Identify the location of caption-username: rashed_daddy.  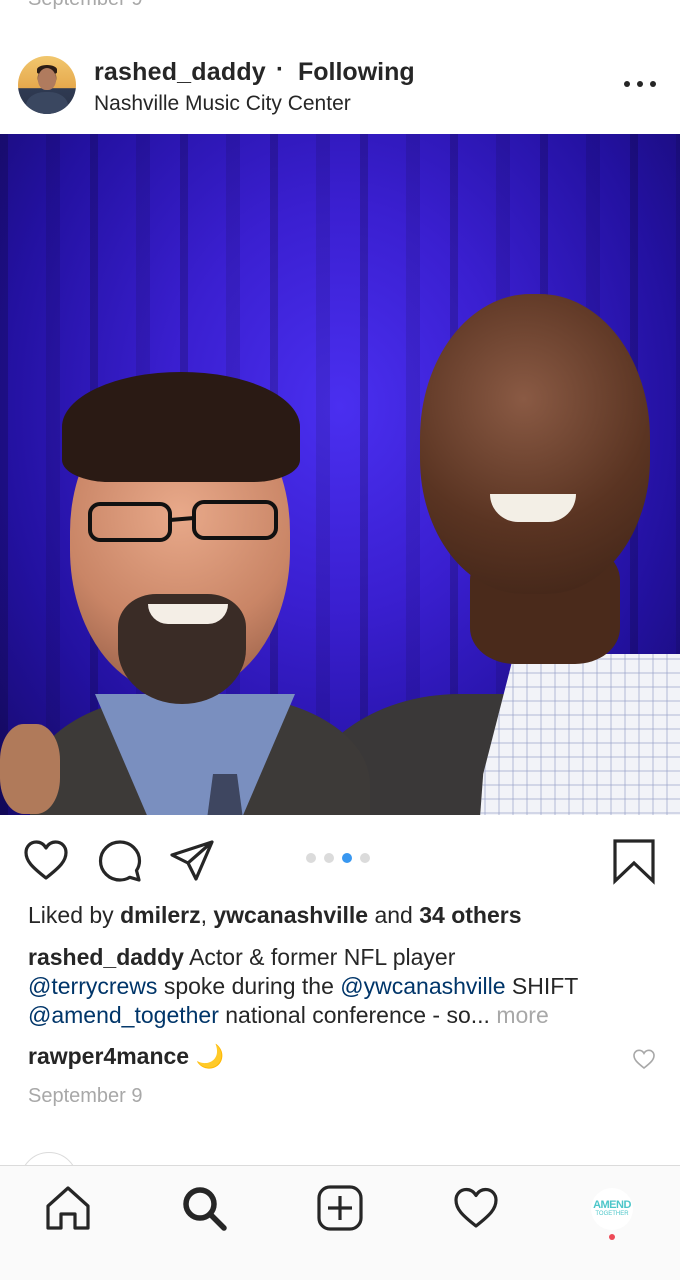
(106, 957).